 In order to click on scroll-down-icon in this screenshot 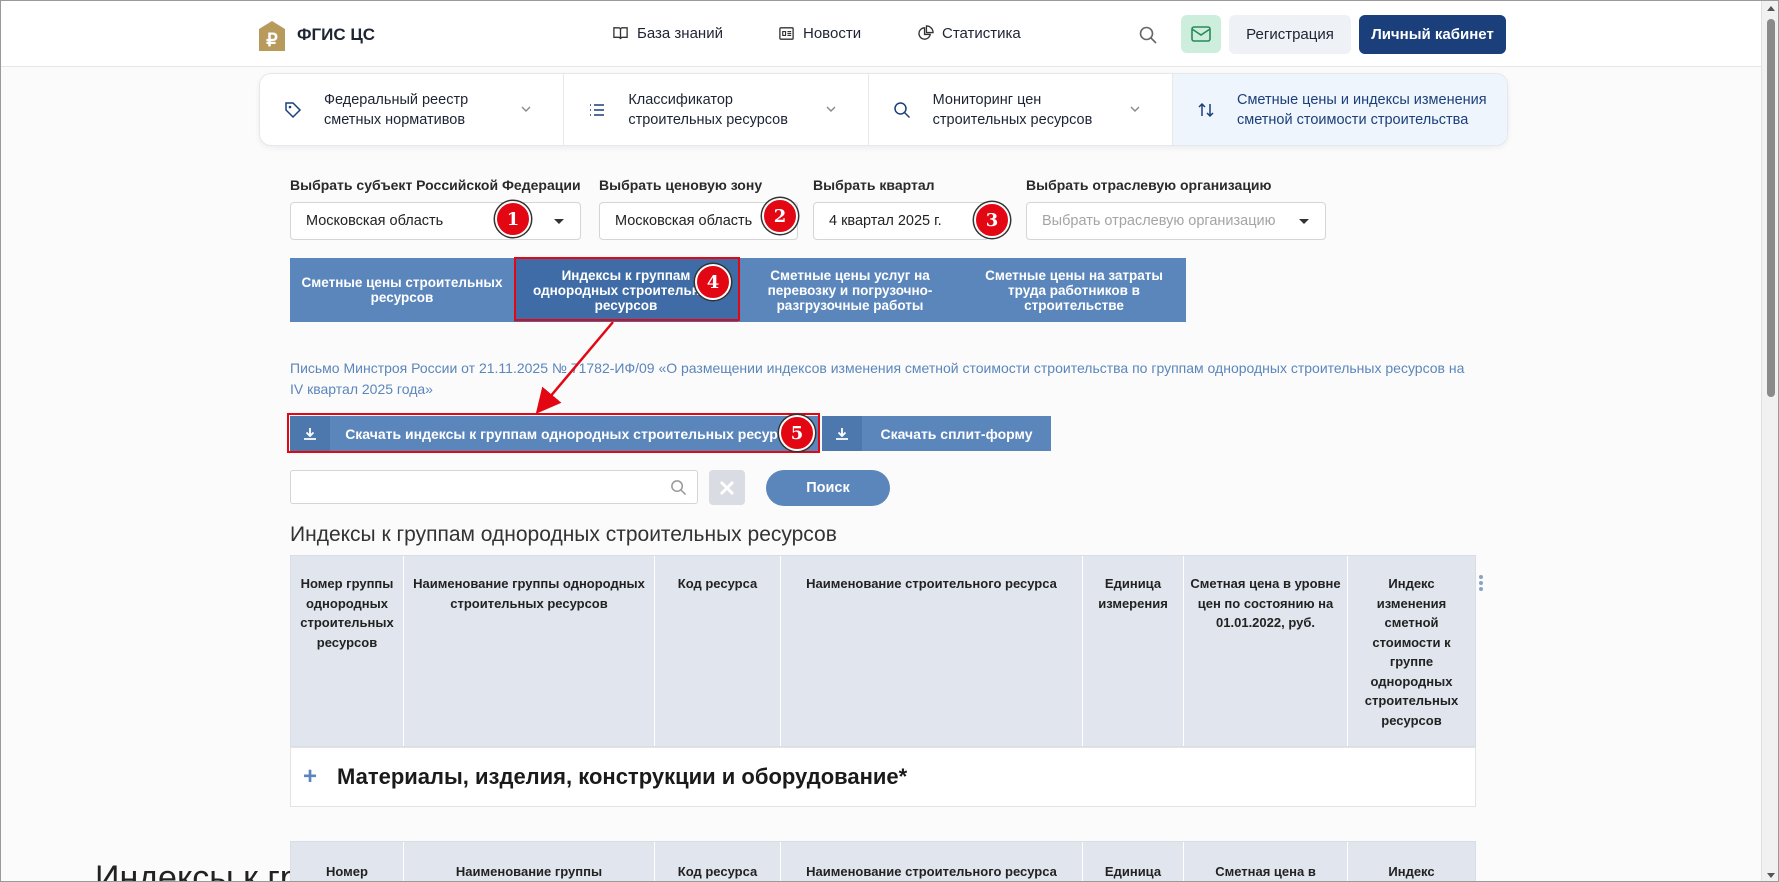, I will do `click(1771, 875)`.